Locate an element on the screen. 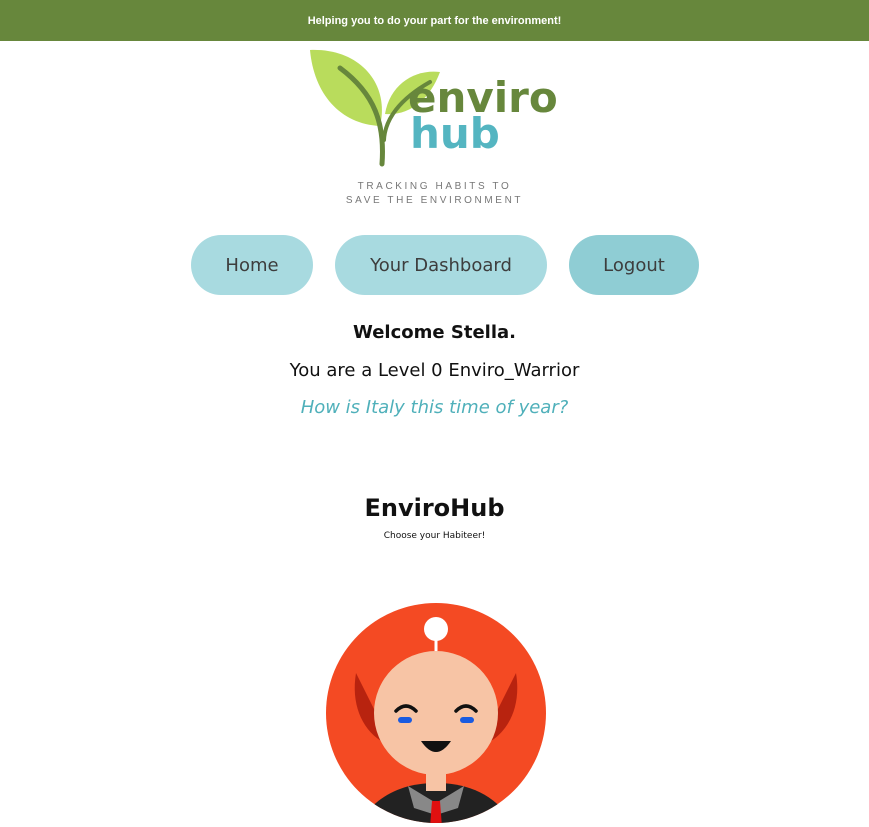  dashboard-button: Your Dashboard is located at coordinates (441, 265).